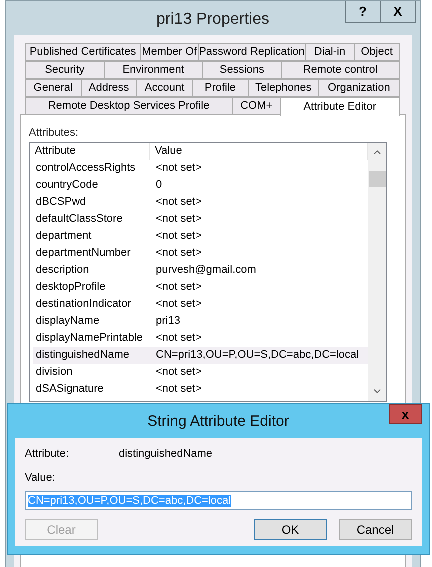 The image size is (432, 567). What do you see at coordinates (40, 478) in the screenshot?
I see `value-label: Value:` at bounding box center [40, 478].